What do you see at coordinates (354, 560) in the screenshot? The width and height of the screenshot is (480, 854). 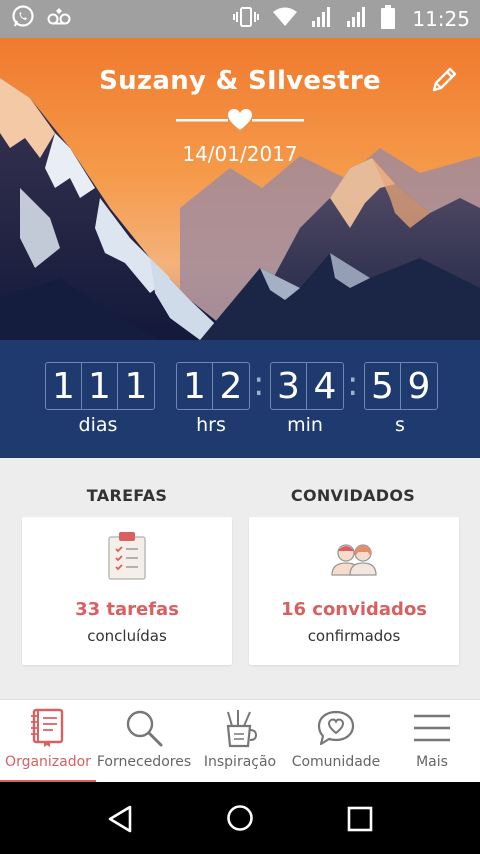 I see `guests-couple-icon` at bounding box center [354, 560].